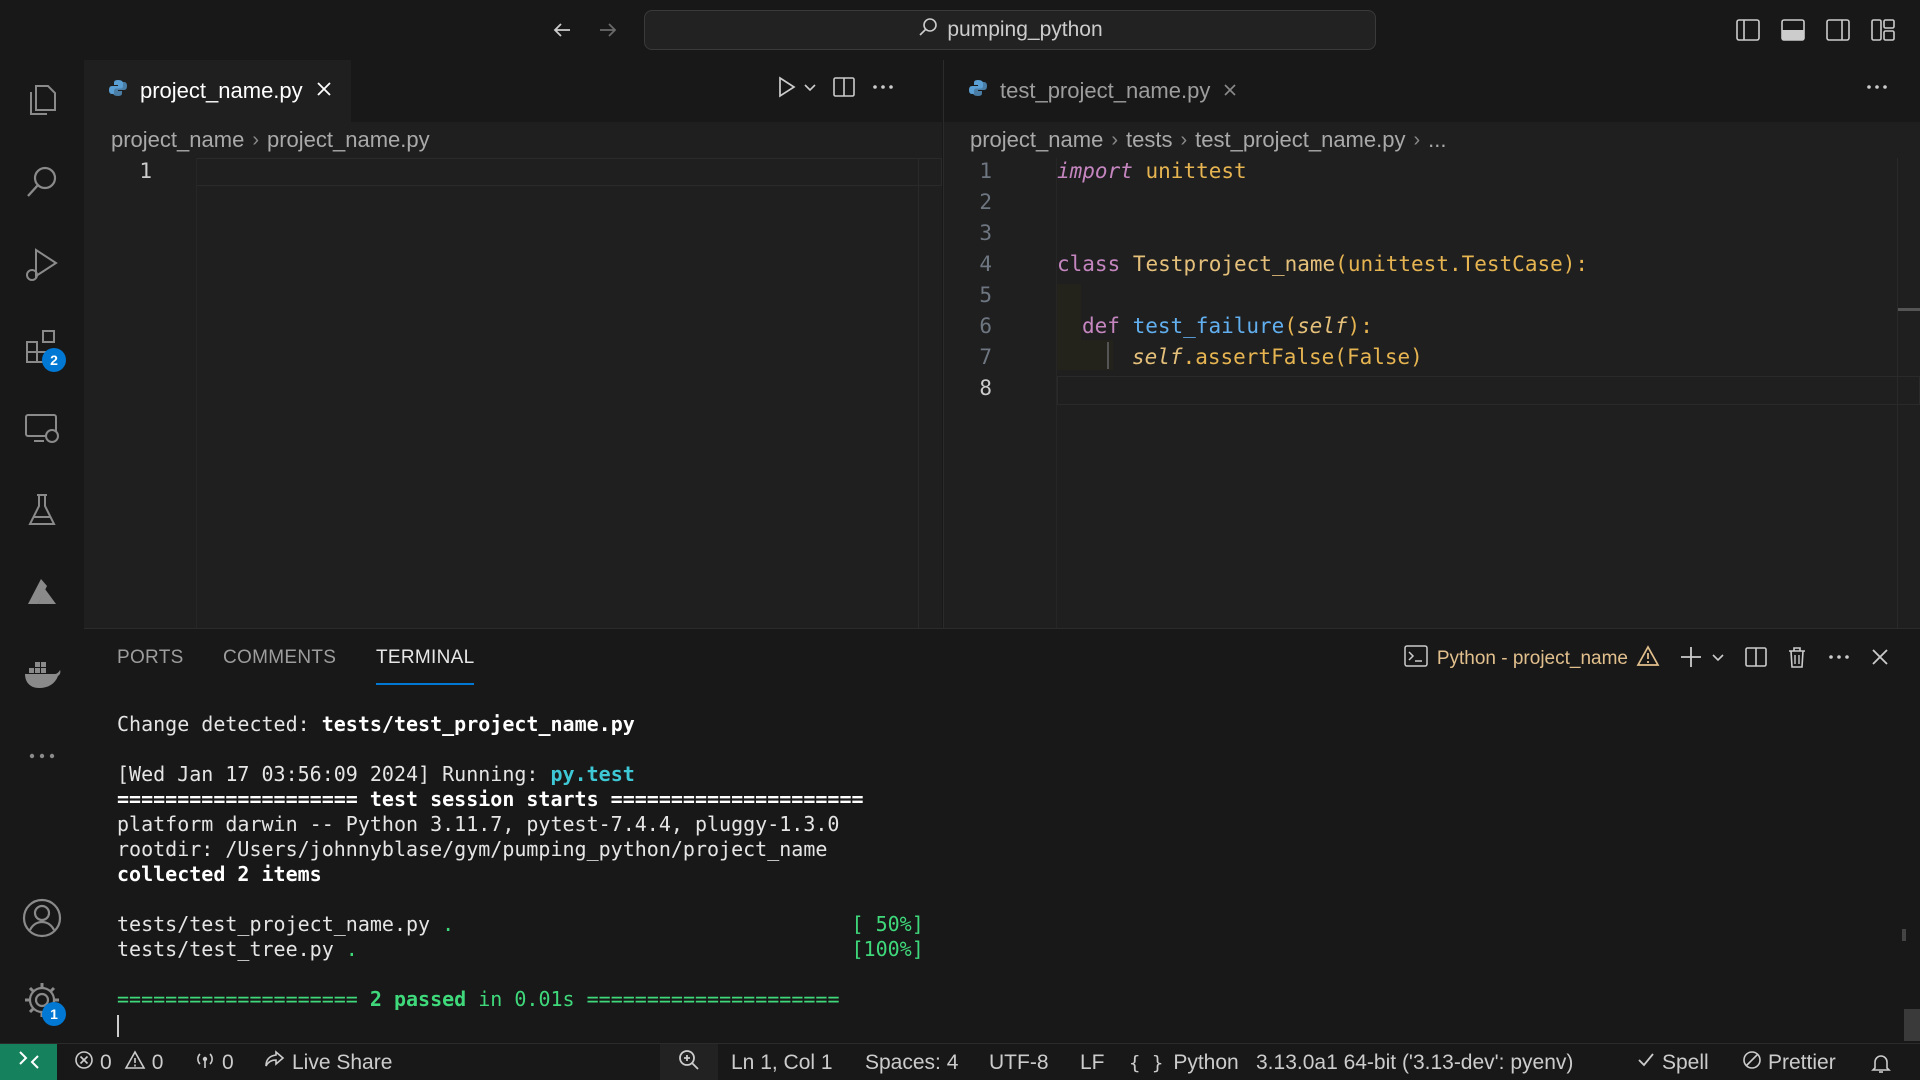 This screenshot has width=1920, height=1080. I want to click on live-share-label: Live Share, so click(342, 1062).